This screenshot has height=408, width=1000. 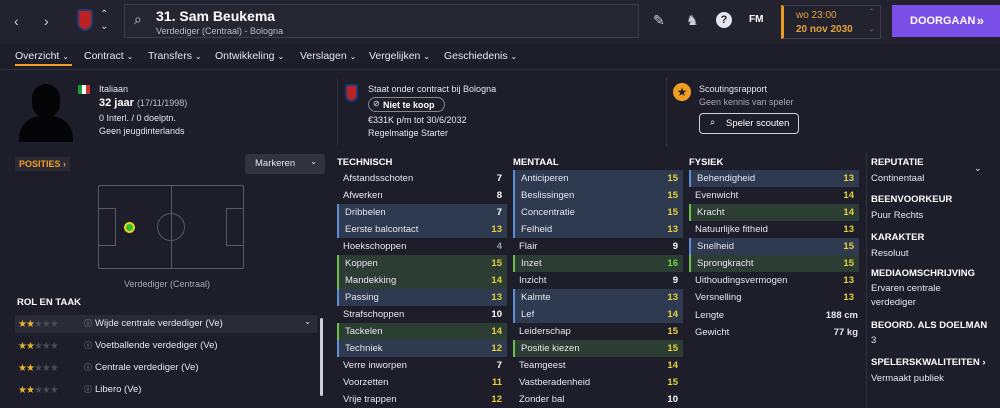 What do you see at coordinates (774, 178) in the screenshot?
I see `attribute-row: Behendigheid 13` at bounding box center [774, 178].